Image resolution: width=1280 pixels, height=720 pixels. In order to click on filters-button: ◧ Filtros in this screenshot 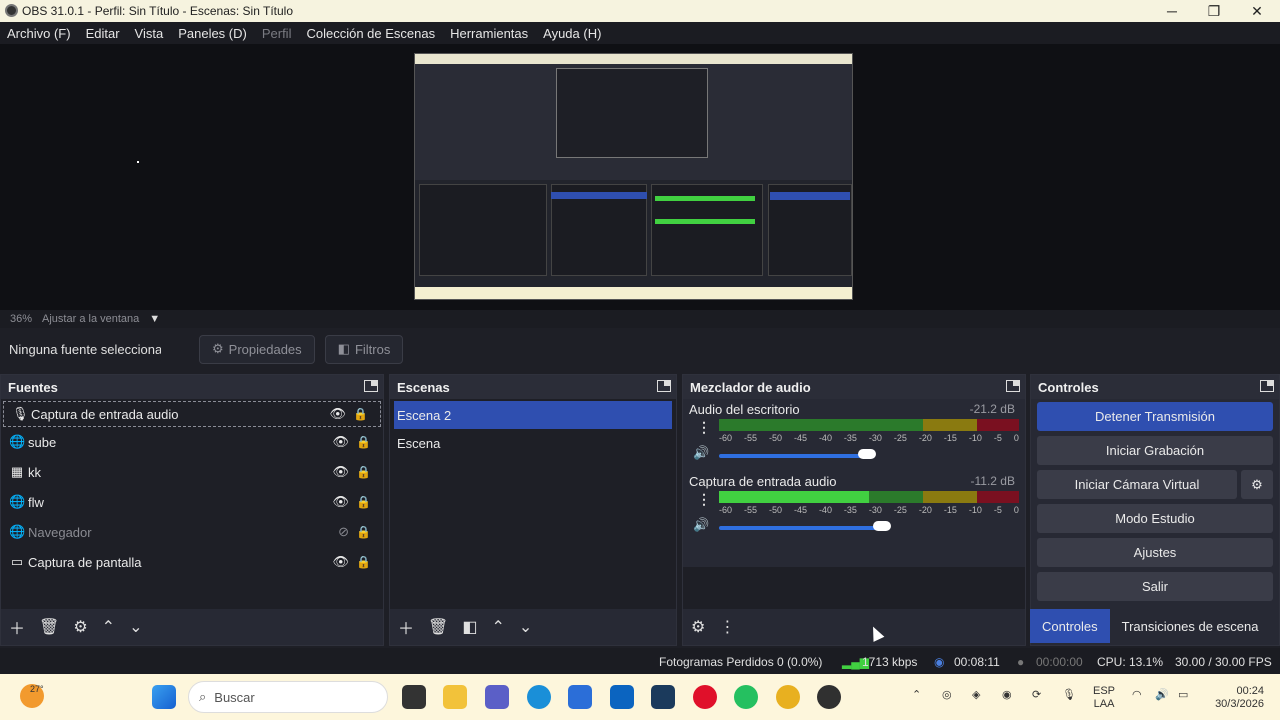, I will do `click(364, 349)`.